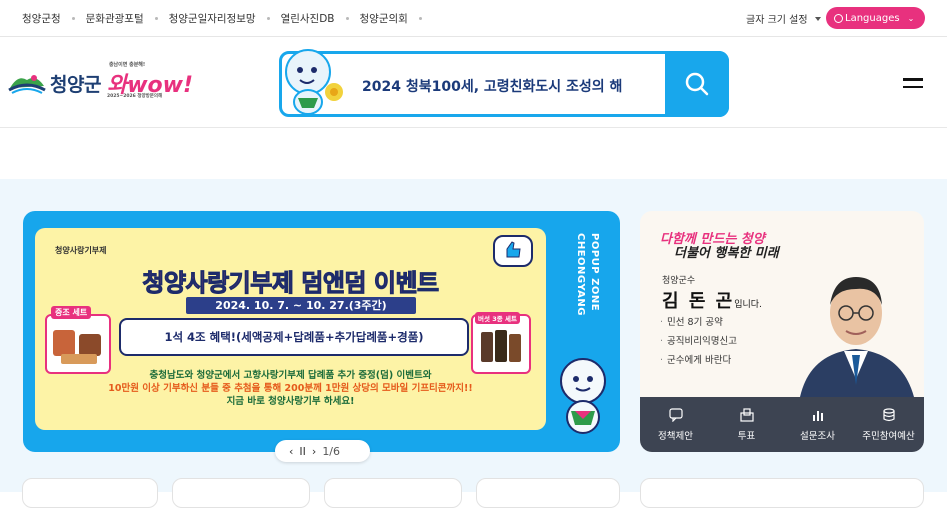 Image resolution: width=947 pixels, height=508 pixels. Describe the element at coordinates (888, 424) in the screenshot. I see `participatory-budget-button: 주민참여예산` at that location.